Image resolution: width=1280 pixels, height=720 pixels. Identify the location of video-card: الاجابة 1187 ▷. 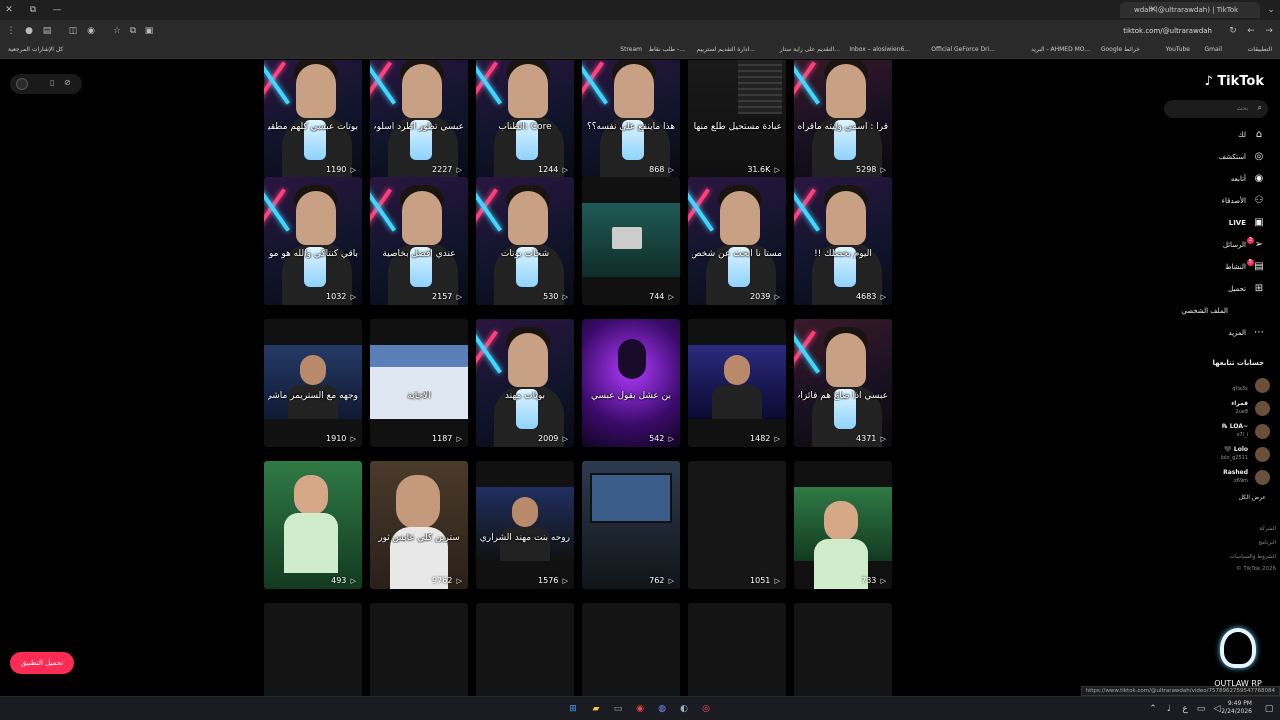
(419, 383).